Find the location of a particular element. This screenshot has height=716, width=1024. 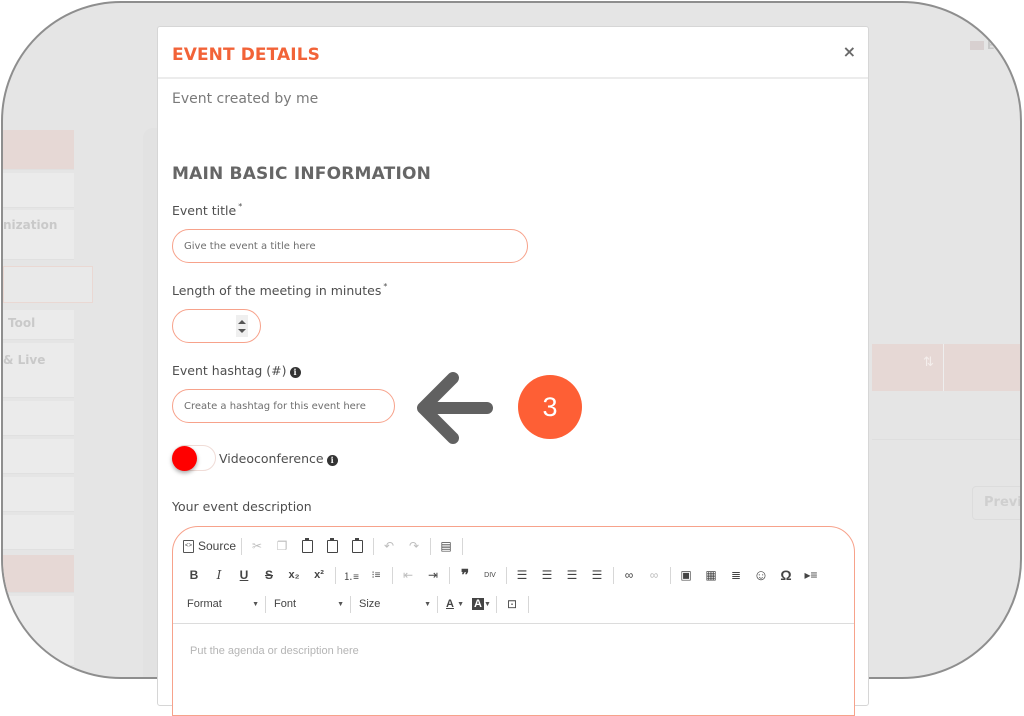

toolbar-row-1: <> Source ✂ ❐ ↶ ↷ ▤ is located at coordinates (325, 546).